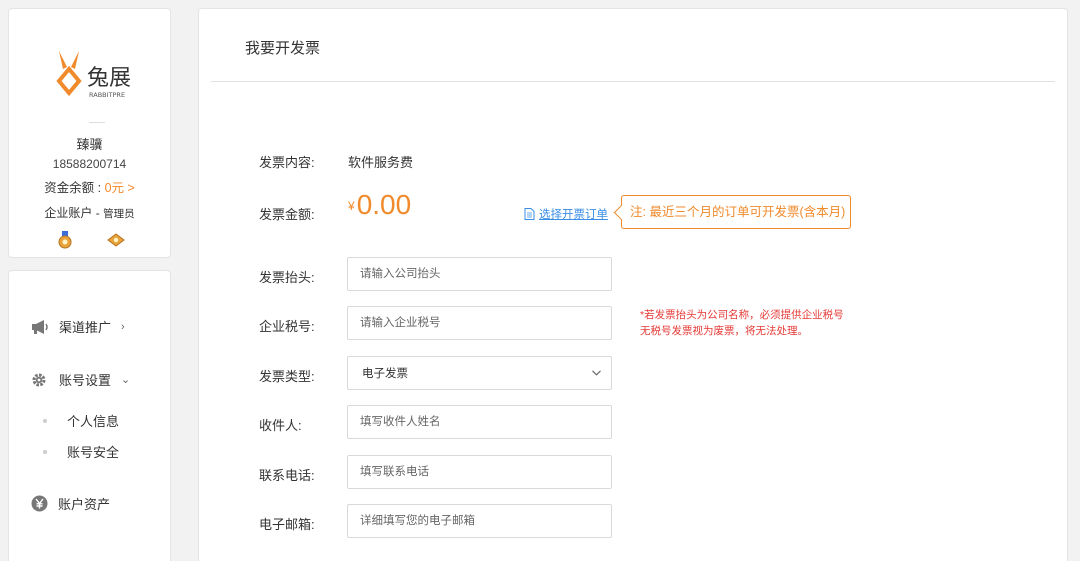  Describe the element at coordinates (529, 214) in the screenshot. I see `document-icon` at that location.